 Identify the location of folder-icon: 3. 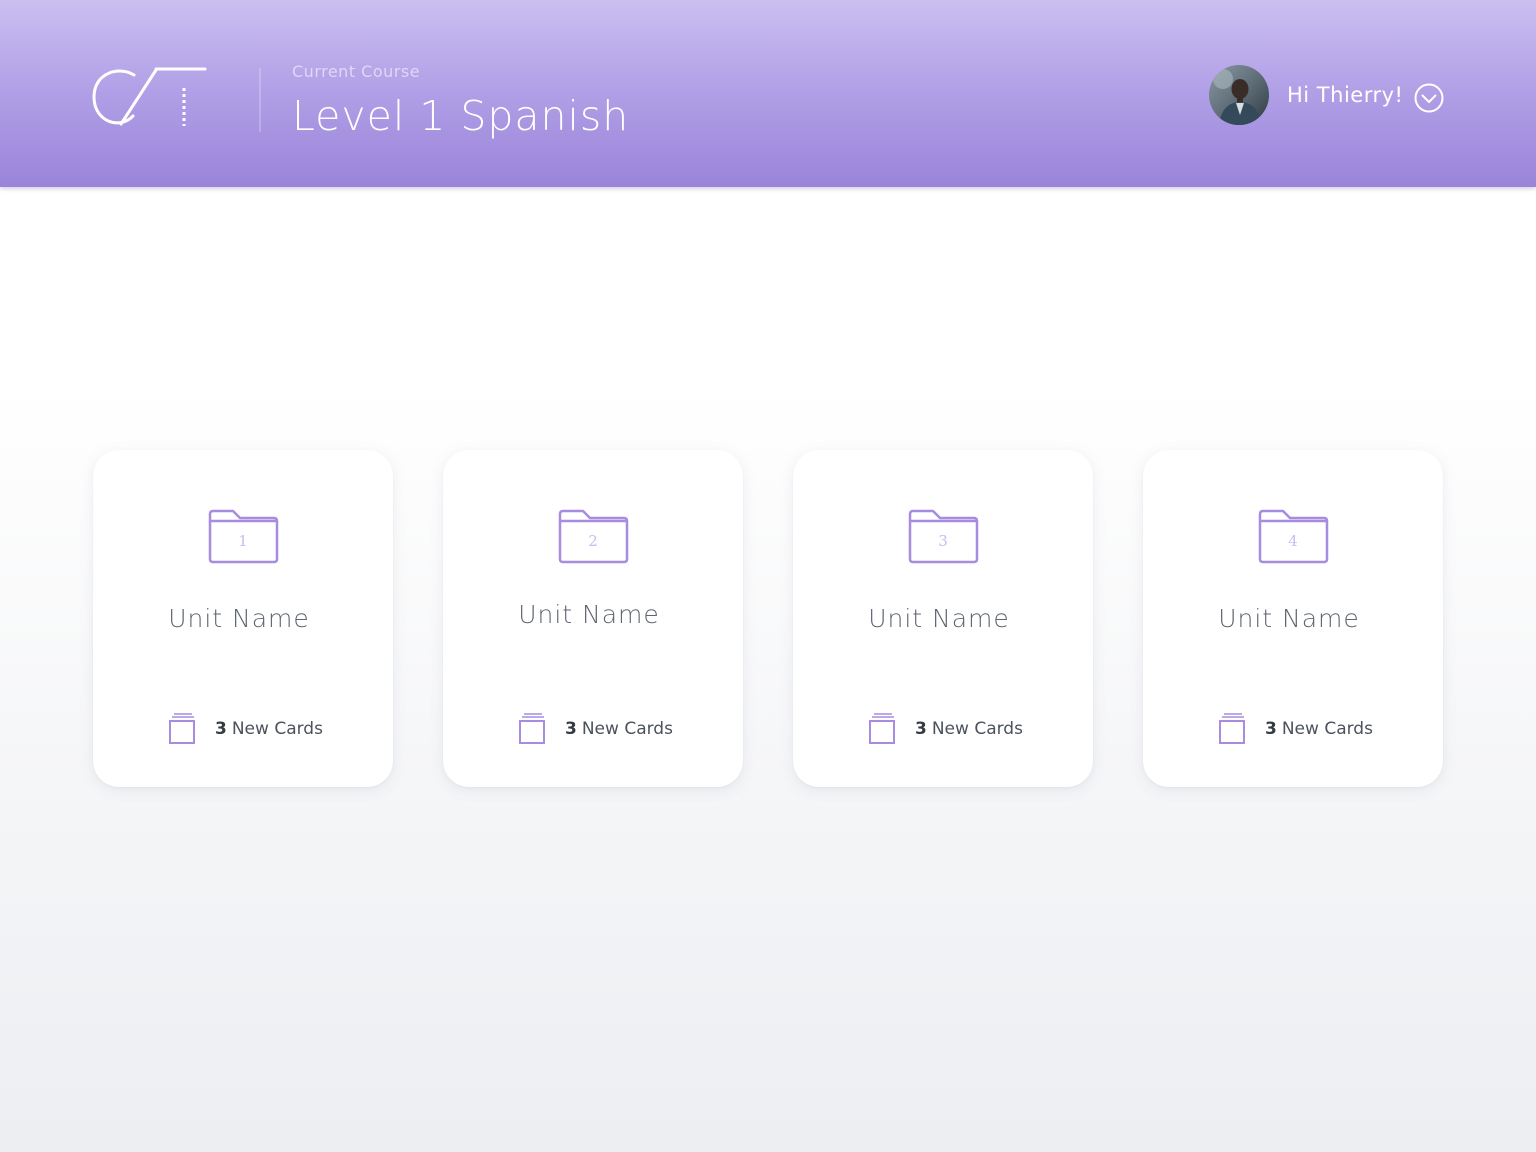
(943, 537).